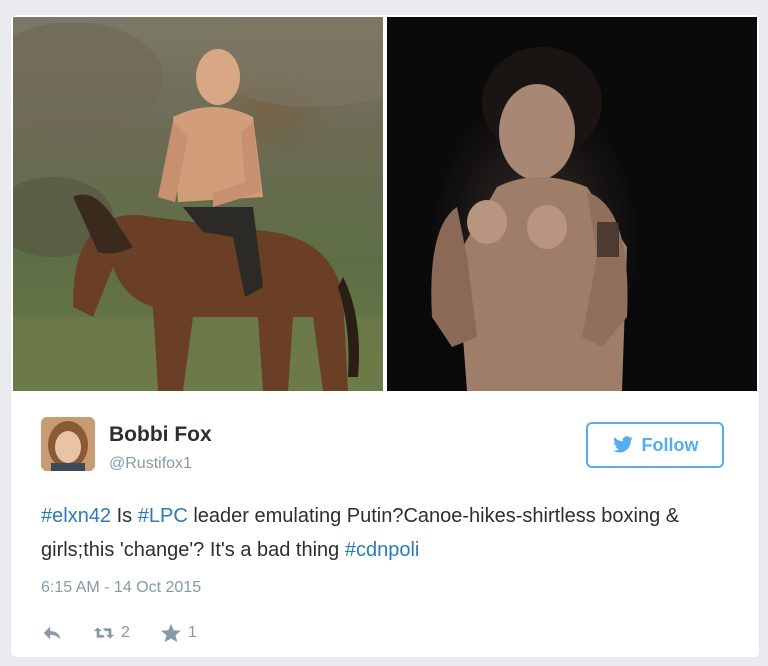 Image resolution: width=768 pixels, height=666 pixels. Describe the element at coordinates (76, 516) in the screenshot. I see `hashtag-elxn42: #elxn42` at that location.